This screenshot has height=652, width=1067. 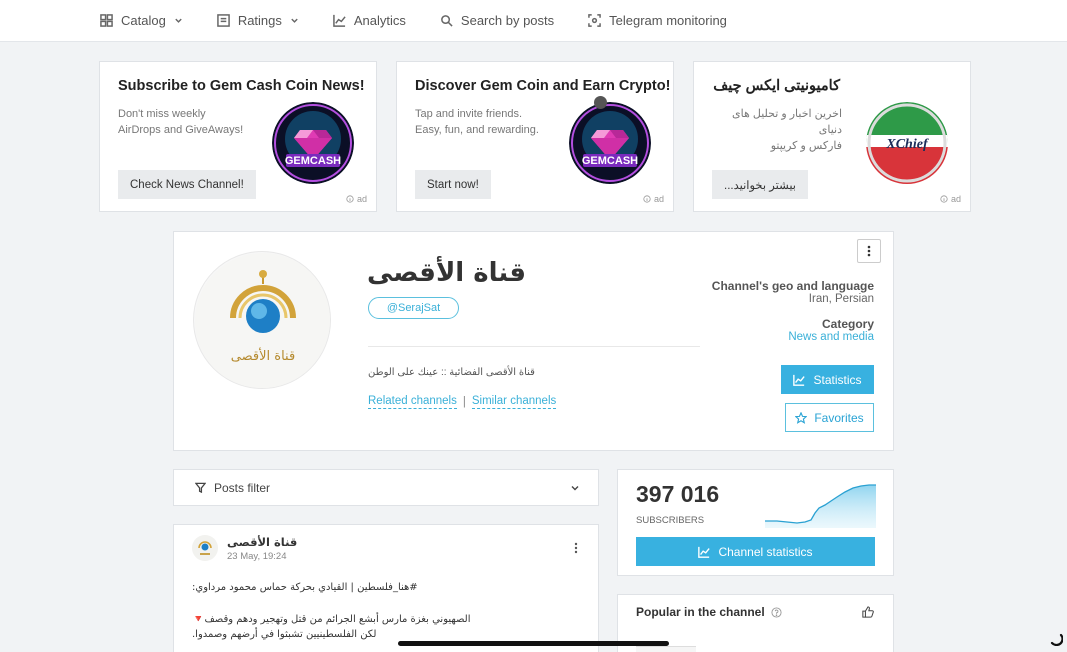 I want to click on nav-analytics: Analytics, so click(x=369, y=20).